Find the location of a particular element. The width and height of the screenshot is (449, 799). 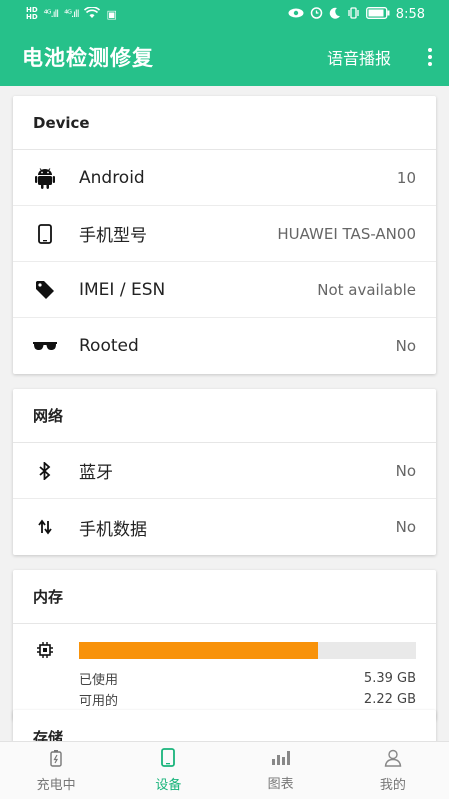

battery-charging-icon is located at coordinates (56, 760).